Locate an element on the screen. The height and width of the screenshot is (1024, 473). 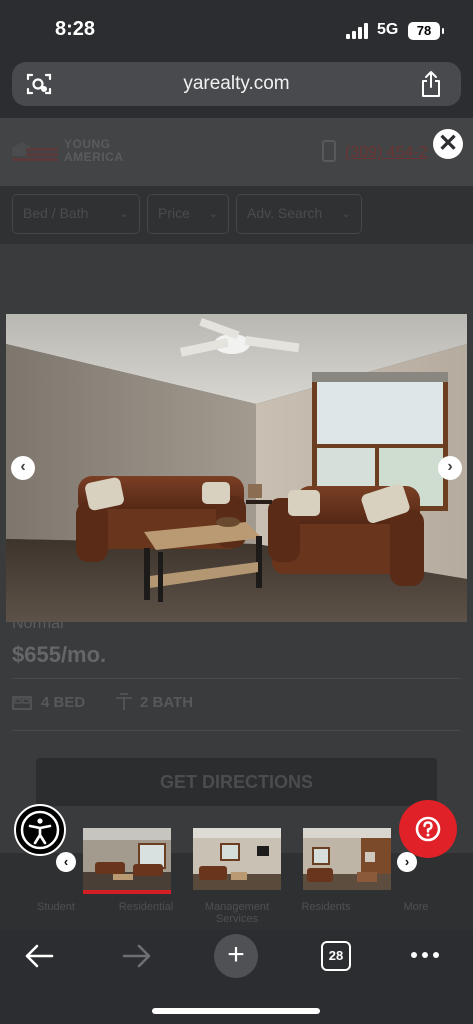
filter-label: Adv. Search is located at coordinates (285, 213).